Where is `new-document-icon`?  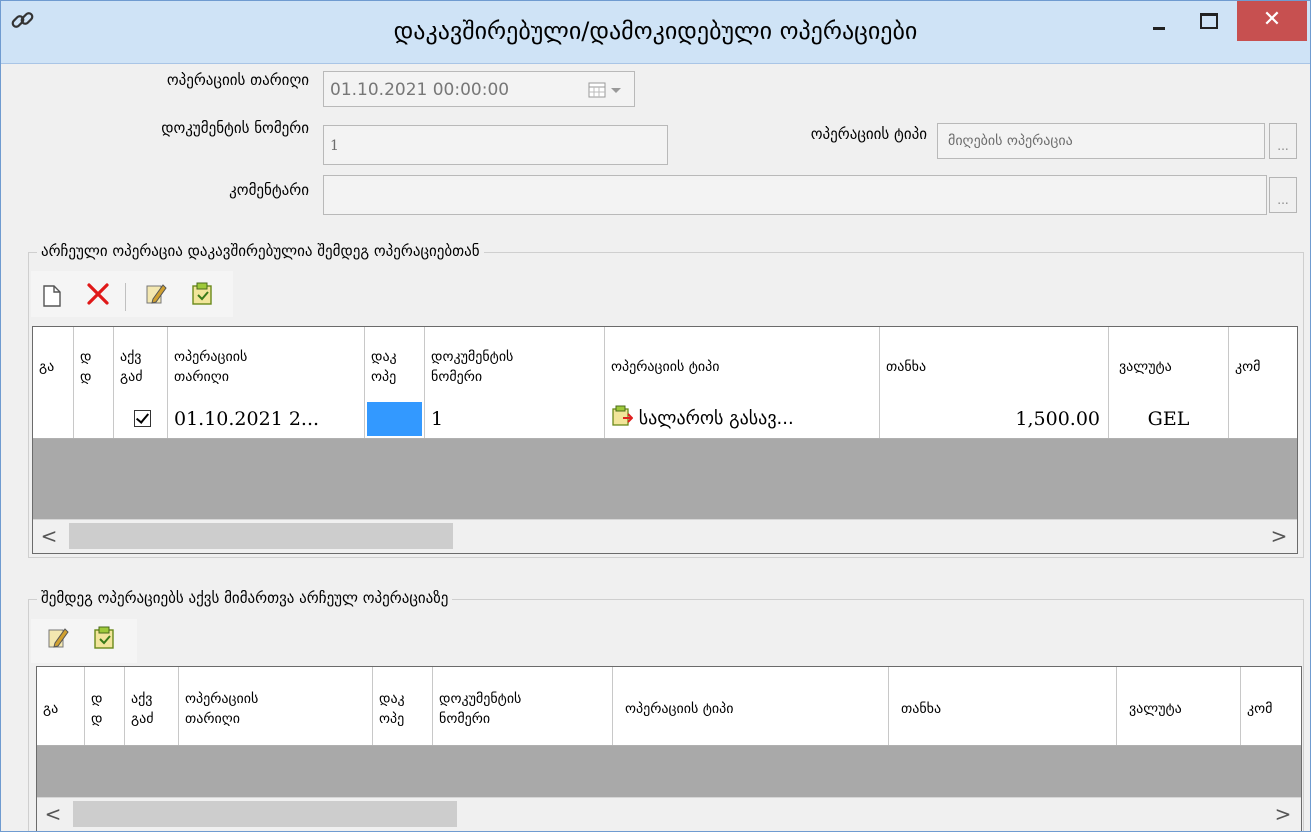 new-document-icon is located at coordinates (52, 296).